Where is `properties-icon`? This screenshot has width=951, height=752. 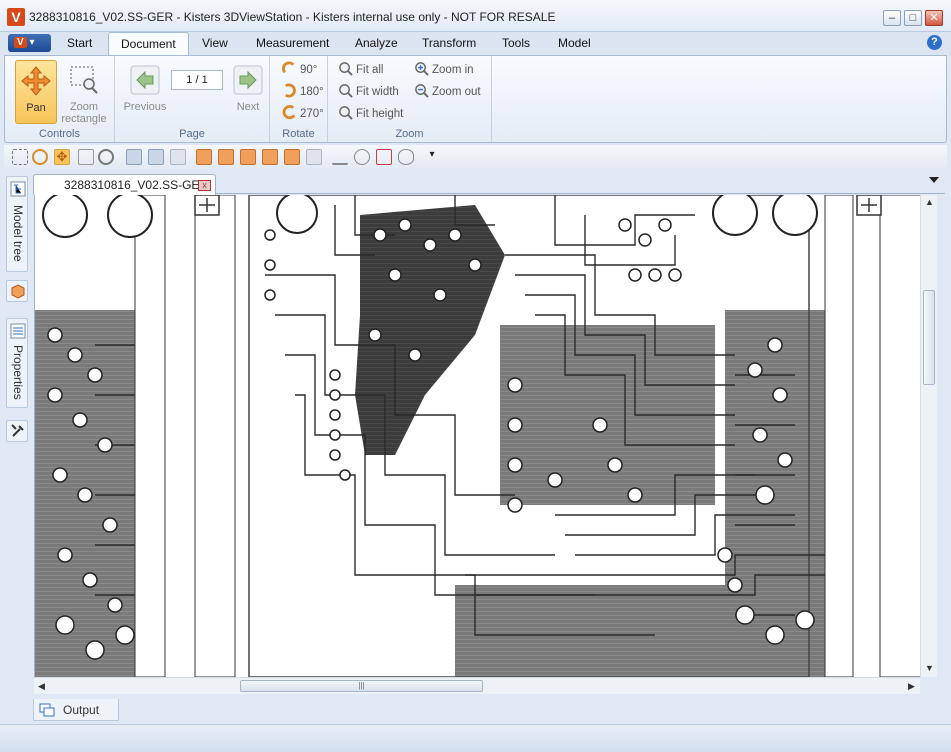
properties-icon is located at coordinates (18, 331).